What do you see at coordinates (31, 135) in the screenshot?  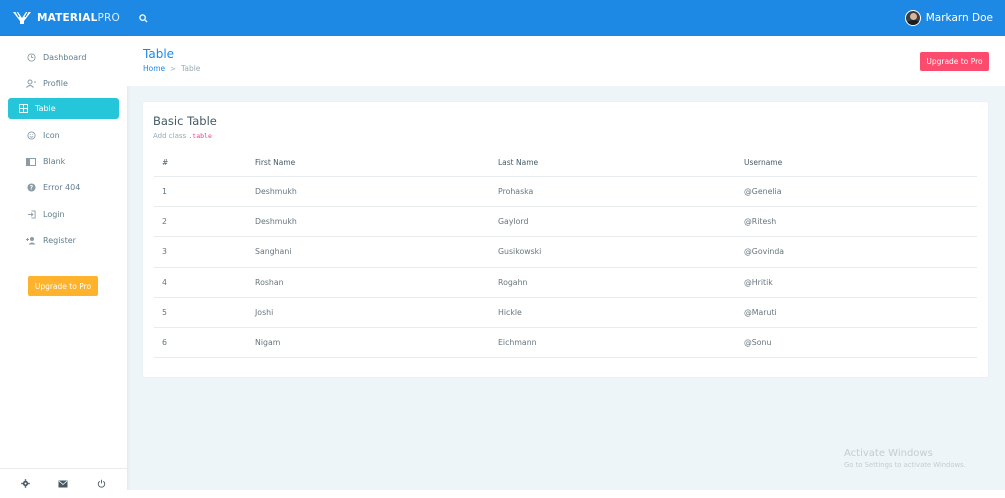 I see `smiley-icon` at bounding box center [31, 135].